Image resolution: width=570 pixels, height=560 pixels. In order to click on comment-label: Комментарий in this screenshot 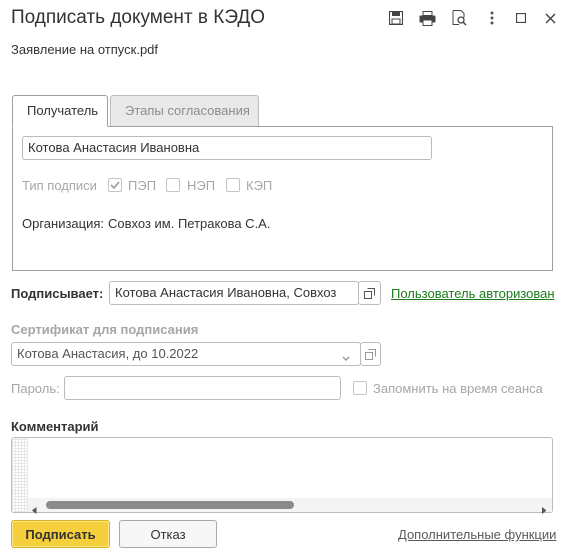, I will do `click(55, 426)`.